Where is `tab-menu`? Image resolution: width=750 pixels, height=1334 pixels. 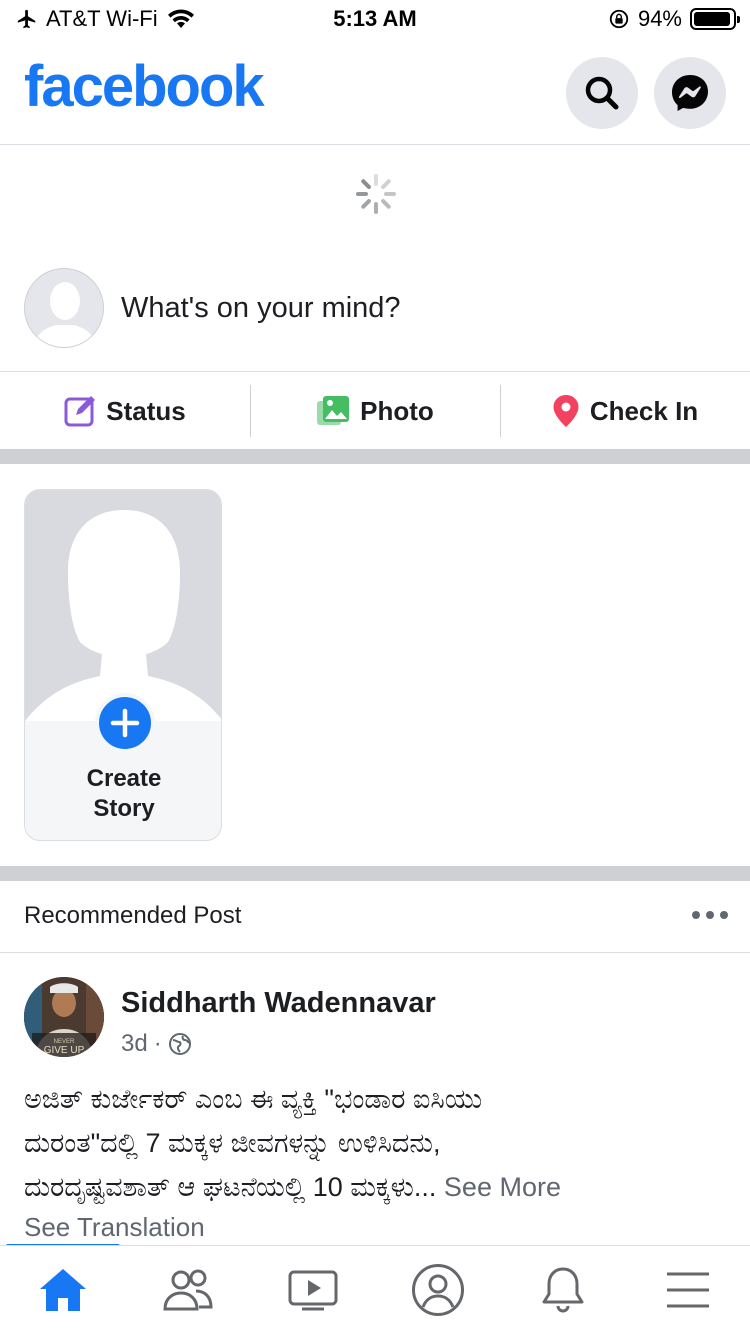
tab-menu is located at coordinates (687, 1290).